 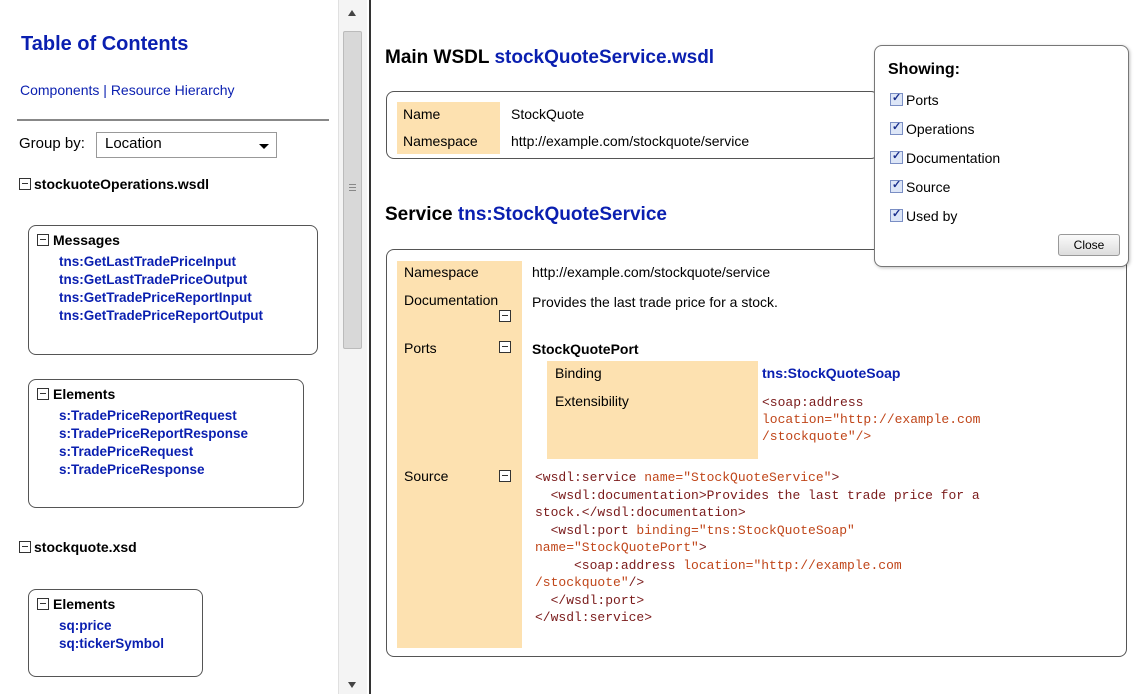 I want to click on group-elements: Elements sq:price sq:tickerSymbol, so click(x=115, y=633).